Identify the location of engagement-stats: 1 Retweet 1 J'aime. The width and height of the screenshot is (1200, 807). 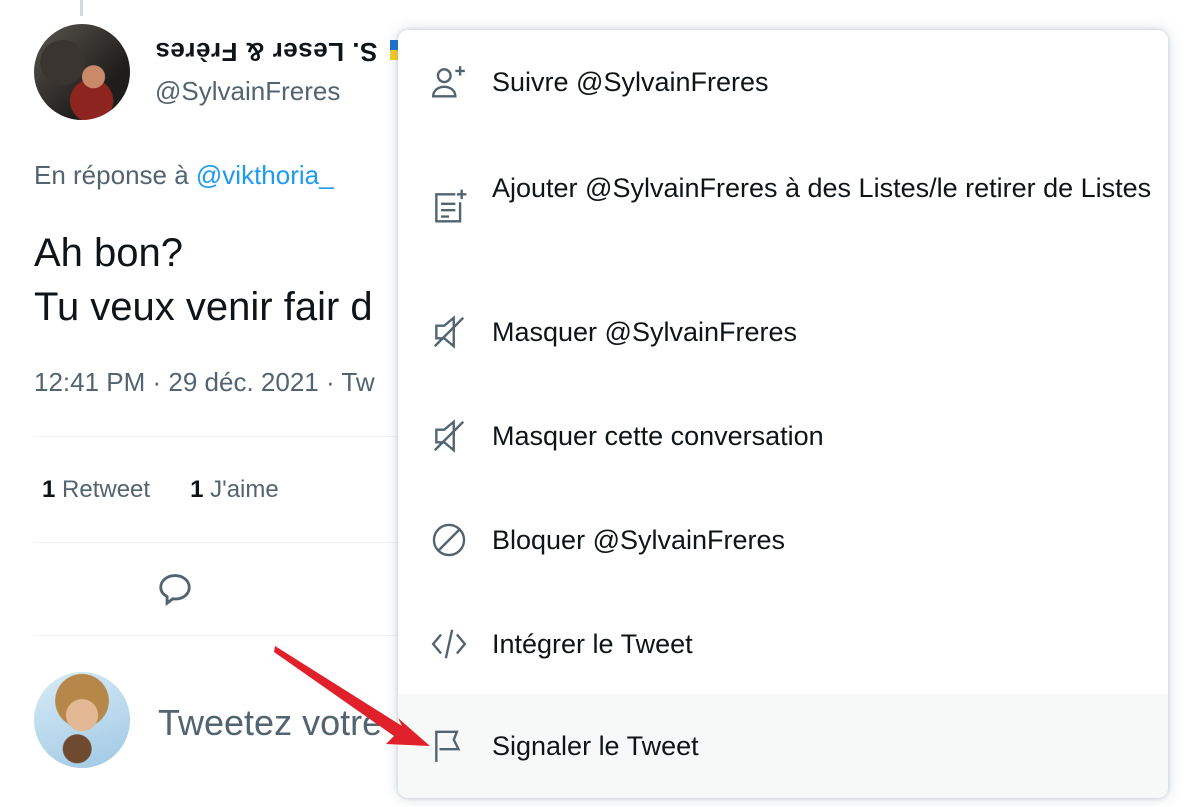
(160, 490).